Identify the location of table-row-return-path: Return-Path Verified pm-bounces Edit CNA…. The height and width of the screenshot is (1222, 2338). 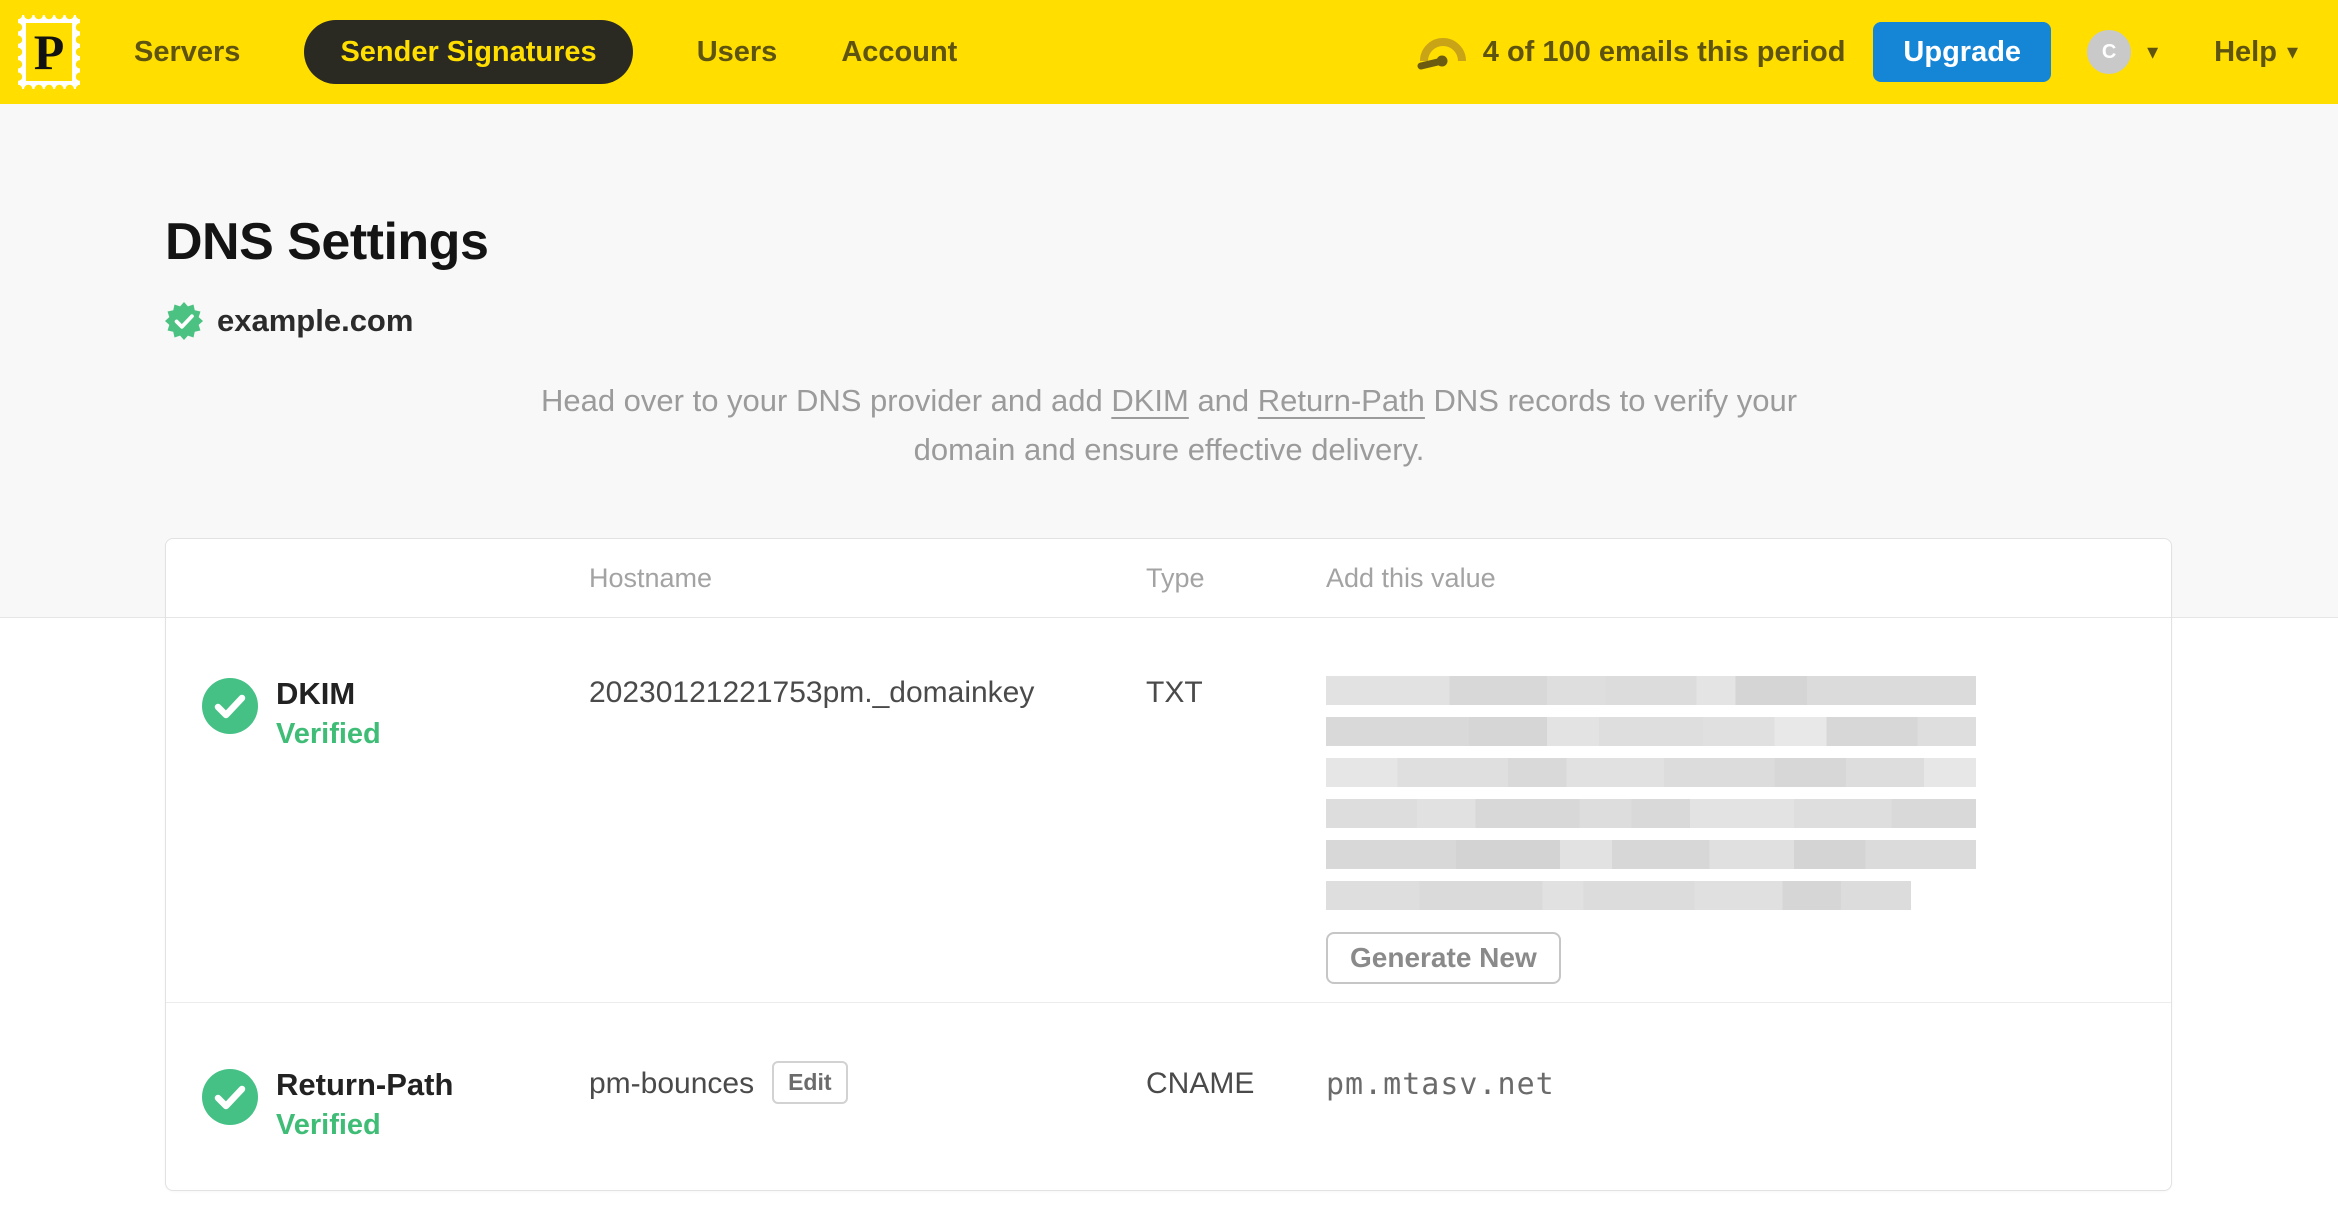
(1168, 1096).